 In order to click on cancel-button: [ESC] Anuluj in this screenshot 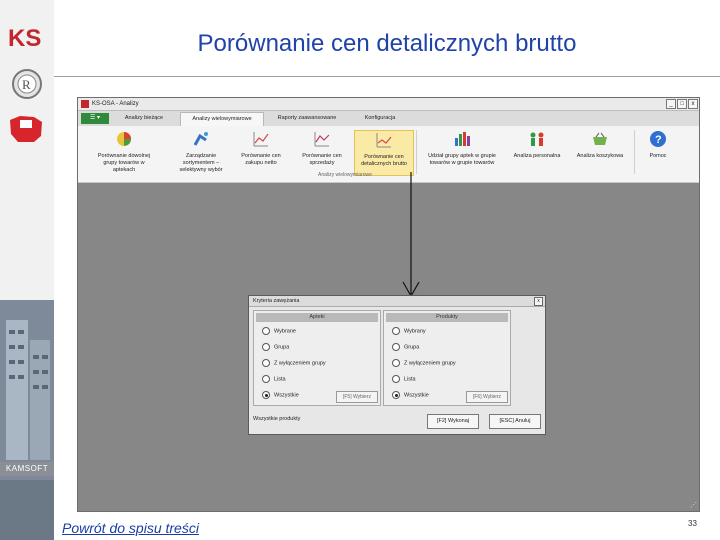, I will do `click(515, 421)`.